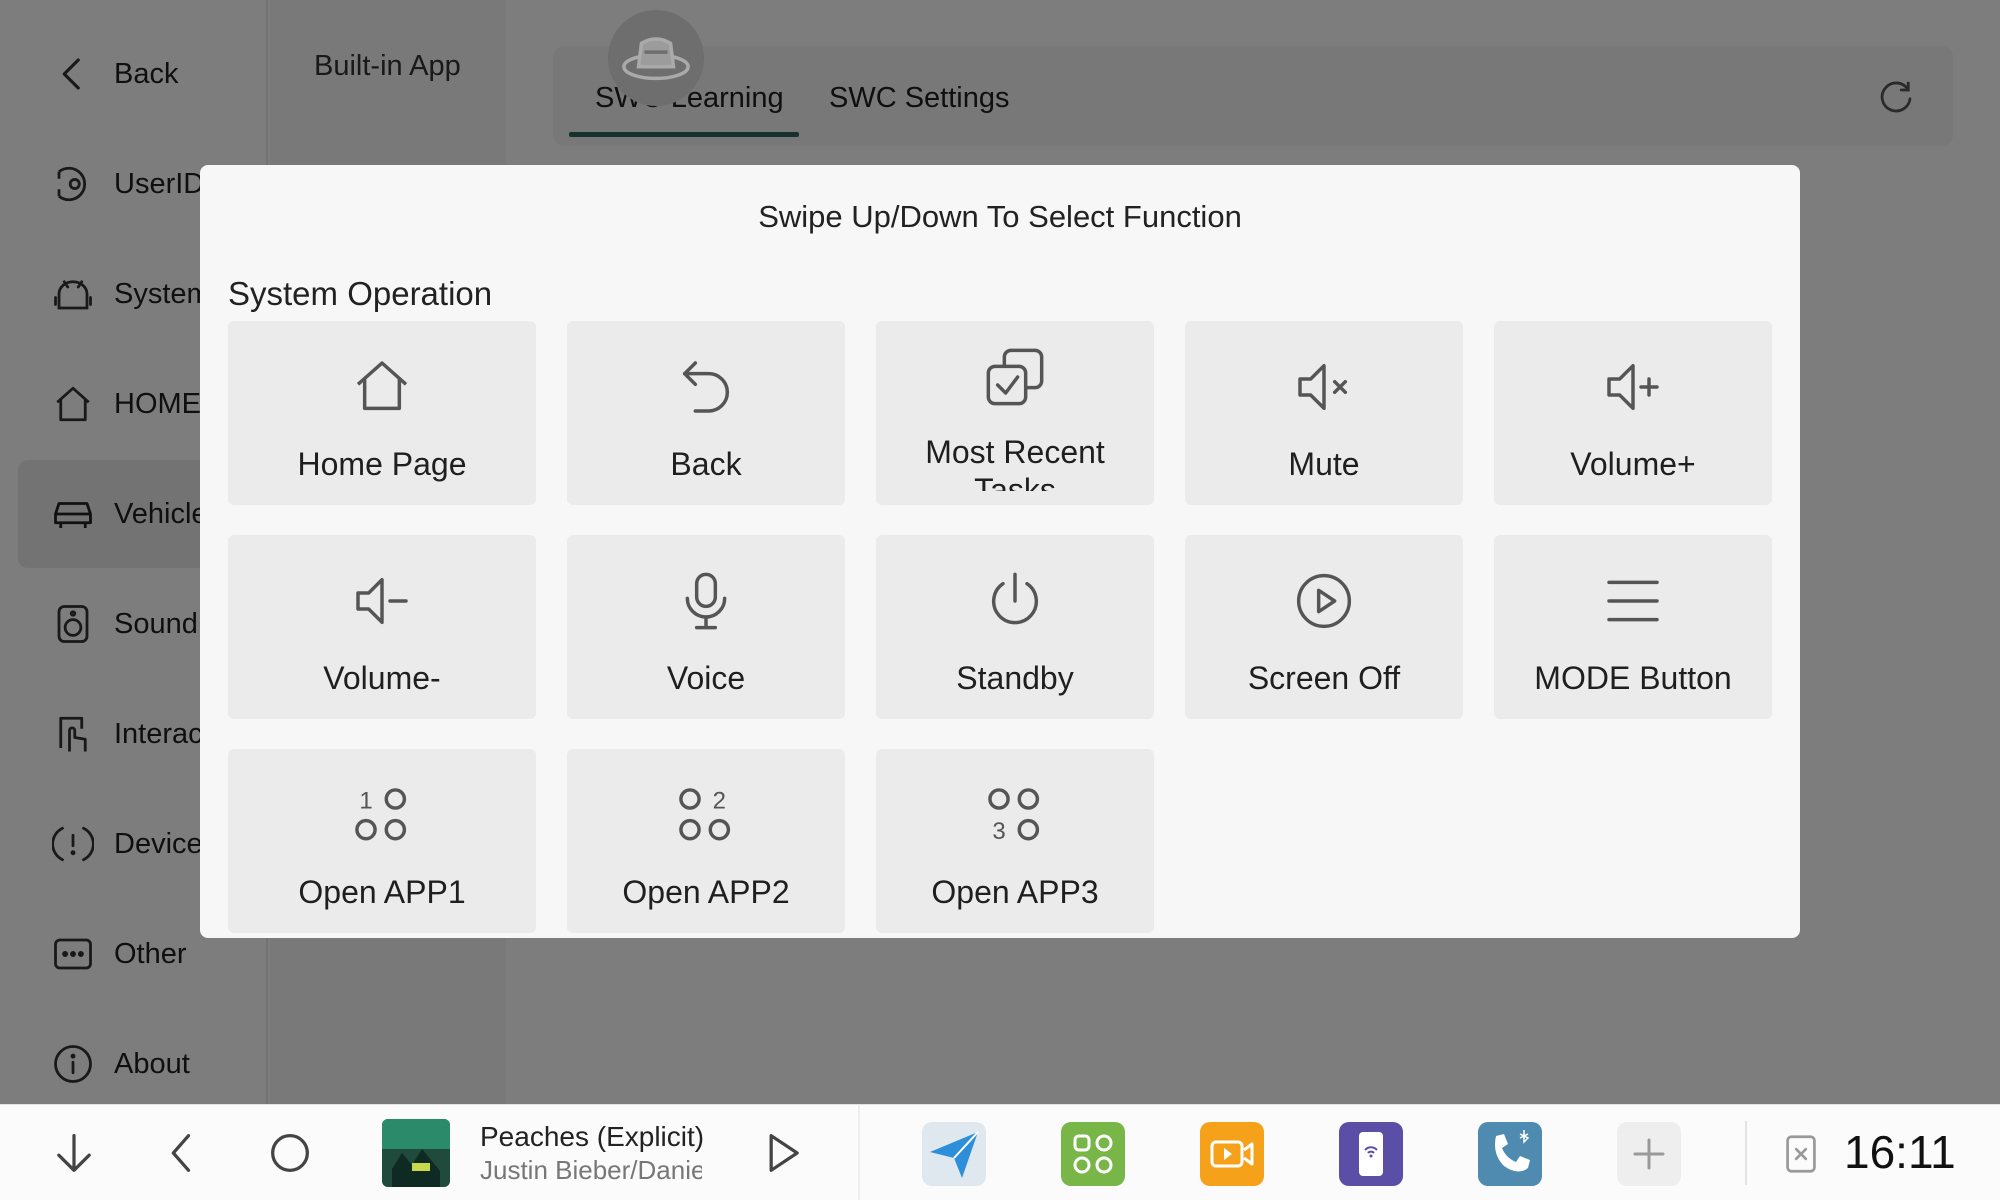 This screenshot has width=2000, height=1200. I want to click on app-grid-2-icon: 2, so click(705, 814).